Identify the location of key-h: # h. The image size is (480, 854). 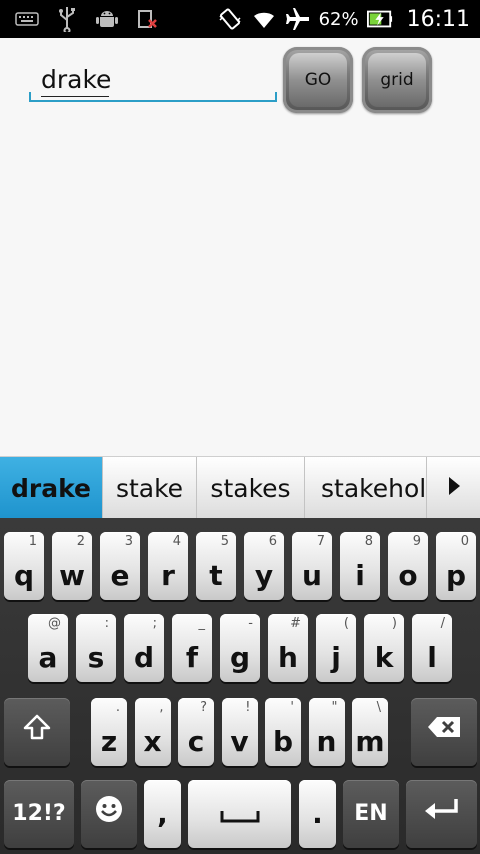
(288, 648).